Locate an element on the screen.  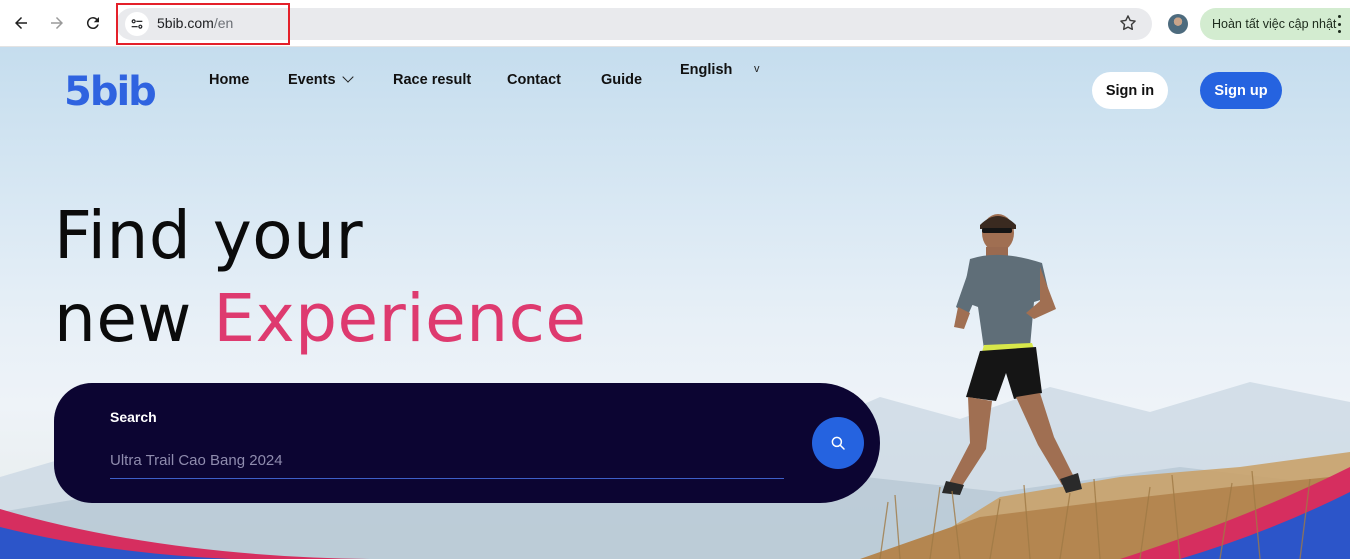
nav-race-result: Race result is located at coordinates (432, 80).